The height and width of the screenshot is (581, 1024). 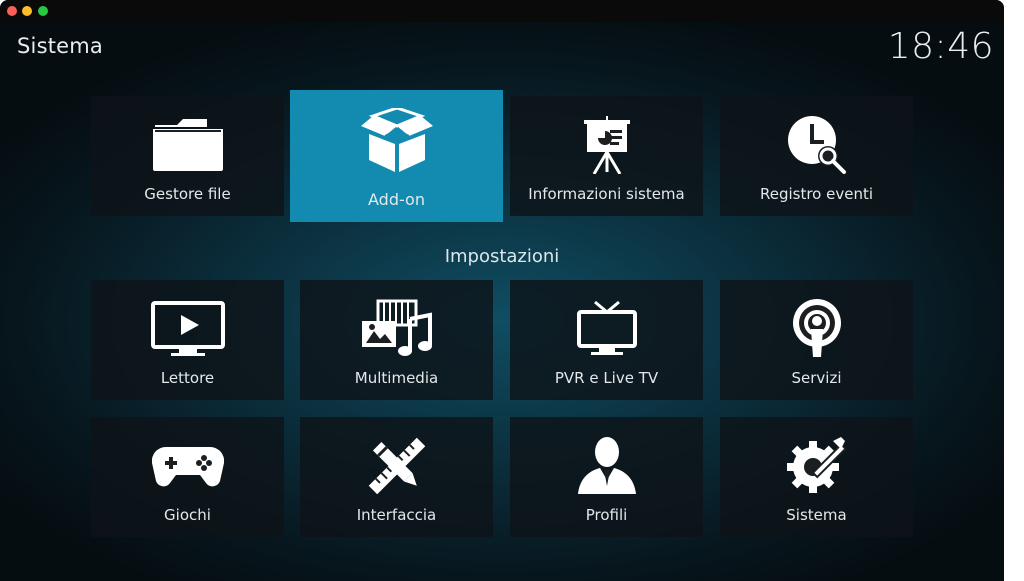 I want to click on broadcast-podcast-icon, so click(x=817, y=329).